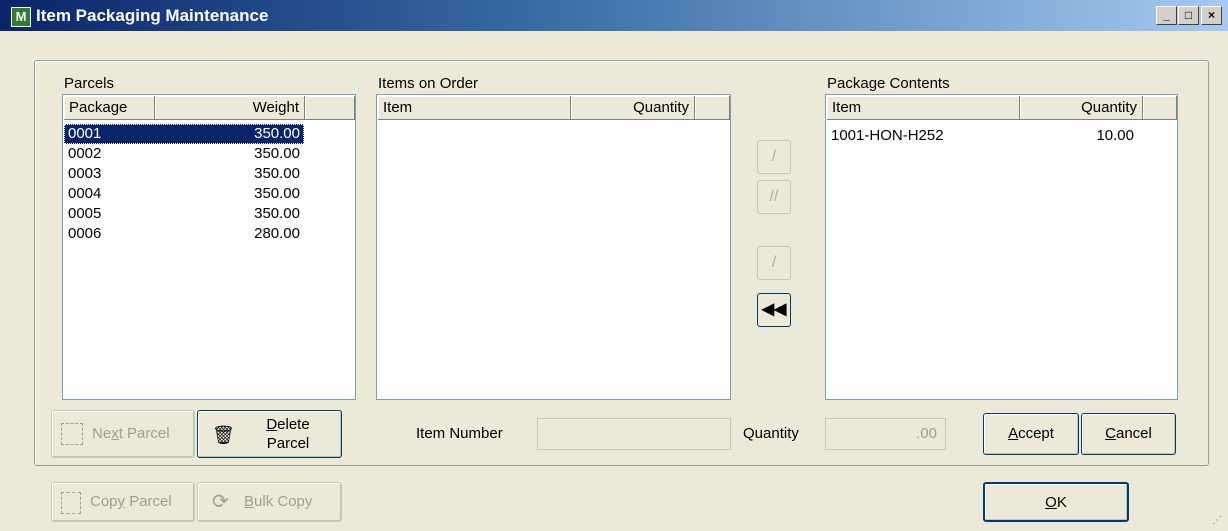 Image resolution: width=1228 pixels, height=531 pixels. I want to click on quantity-cell: 10.00, so click(1115, 135).